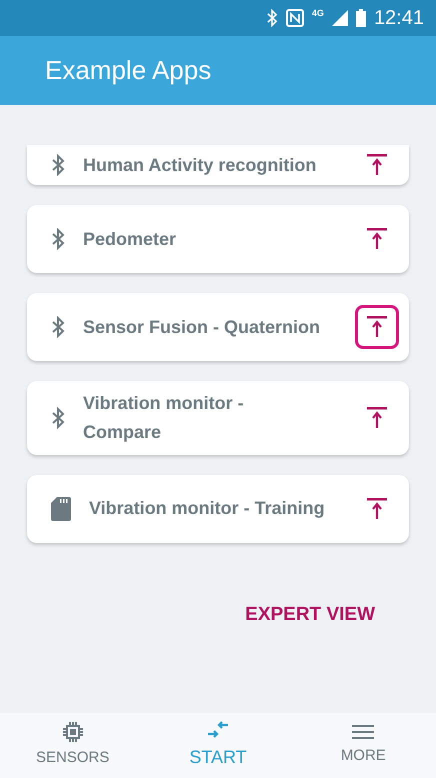 This screenshot has width=436, height=778. I want to click on nav-tab: MORE, so click(363, 745).